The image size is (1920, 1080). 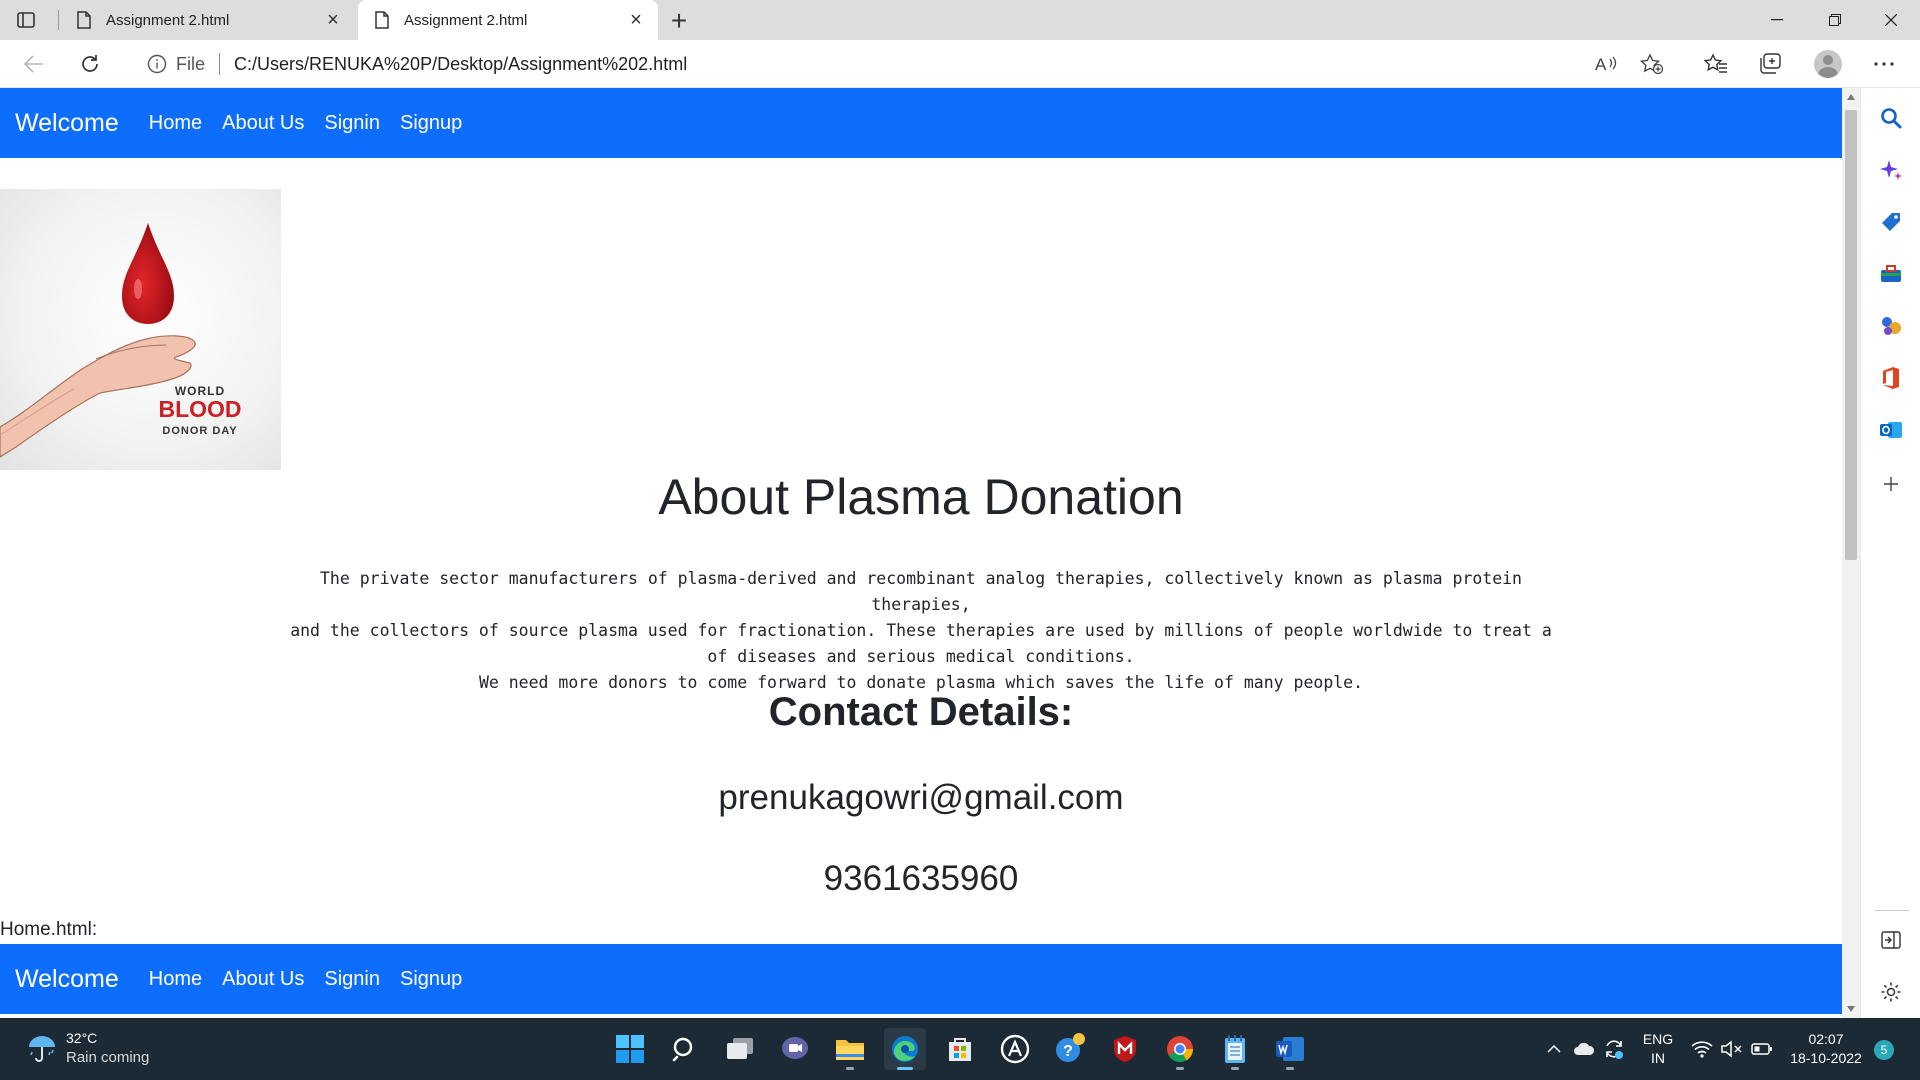 I want to click on hero-text-blood: BLOOD, so click(x=199, y=409).